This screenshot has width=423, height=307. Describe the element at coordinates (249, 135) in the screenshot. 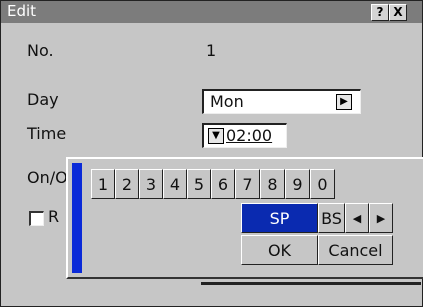

I see `time-value: 02:00` at that location.